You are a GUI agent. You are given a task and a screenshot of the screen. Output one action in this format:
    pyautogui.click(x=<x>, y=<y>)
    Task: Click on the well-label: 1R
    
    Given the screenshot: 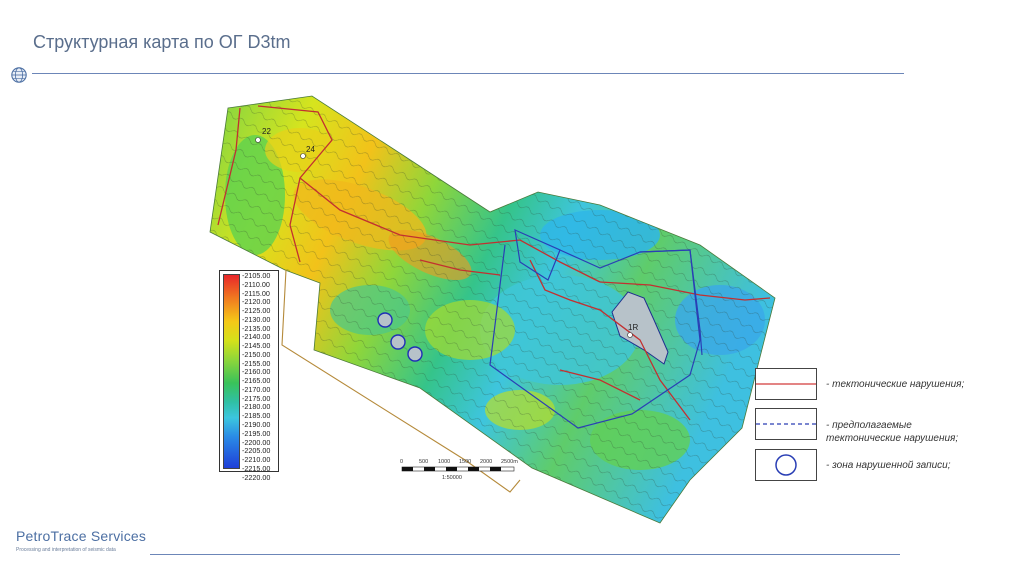 What is the action you would take?
    pyautogui.click(x=633, y=327)
    